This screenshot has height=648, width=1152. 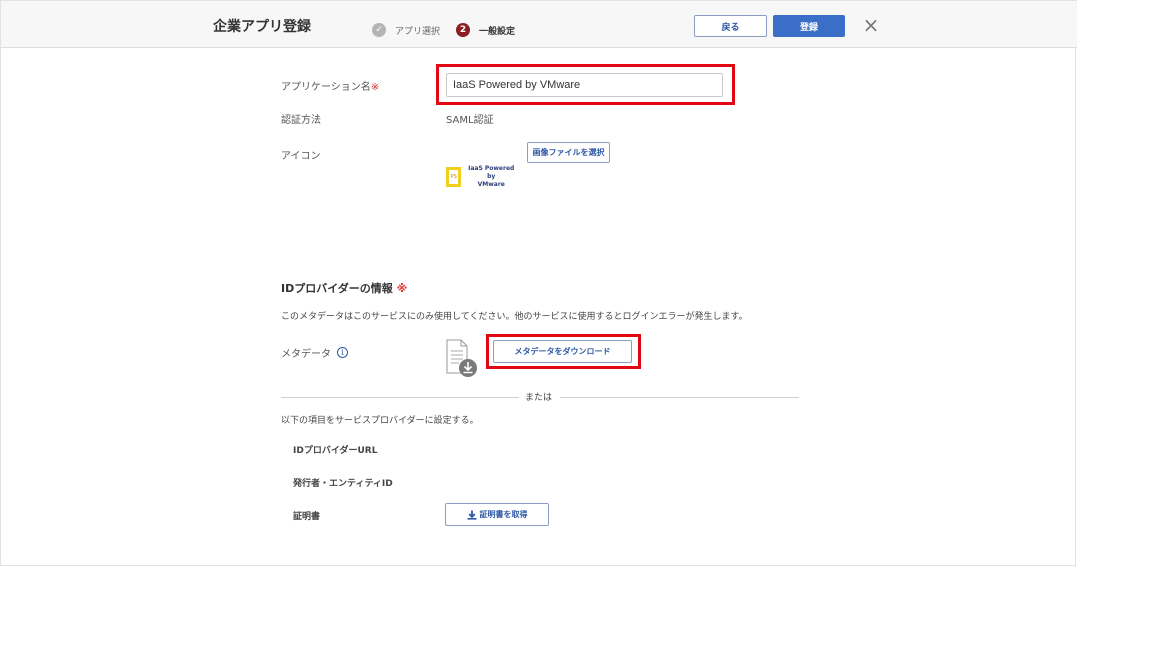 What do you see at coordinates (343, 484) in the screenshot?
I see `issuer-entity-id-label: 発行者・エンティティID` at bounding box center [343, 484].